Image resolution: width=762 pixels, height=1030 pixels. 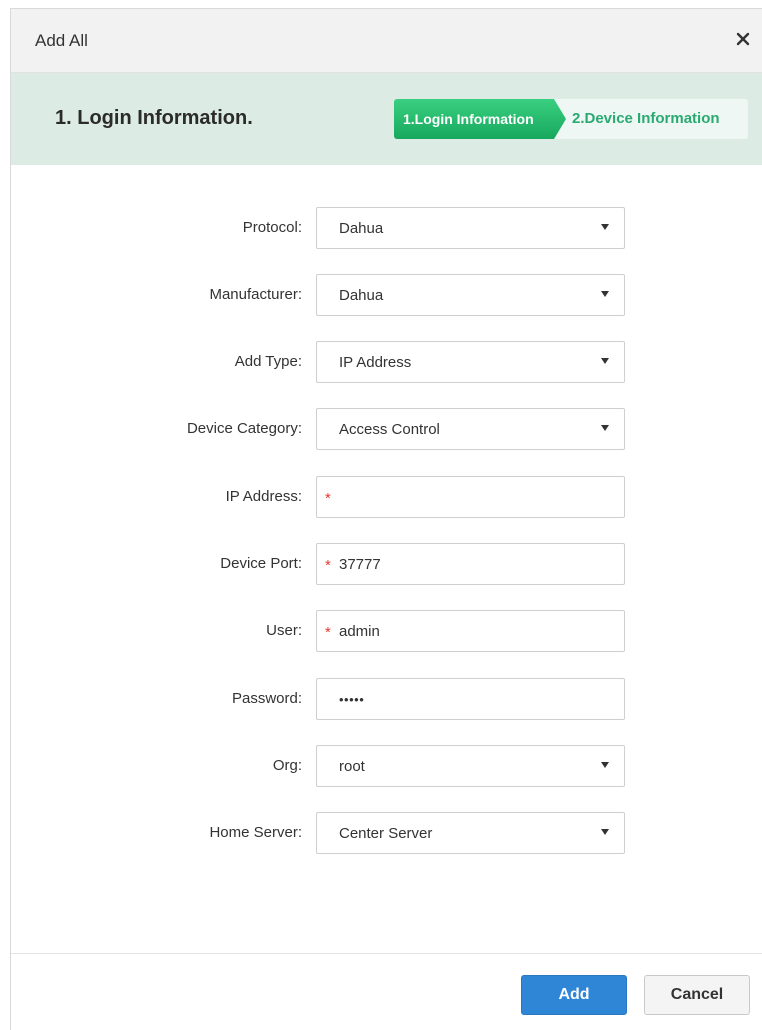 I want to click on footer-divider, so click(x=386, y=953).